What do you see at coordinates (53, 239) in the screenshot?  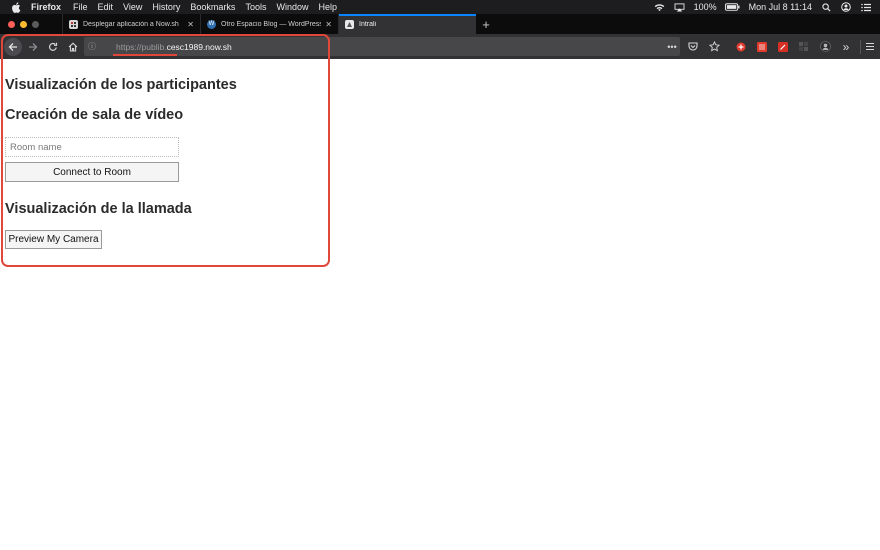 I see `preview-camera-button: Preview My Camera` at bounding box center [53, 239].